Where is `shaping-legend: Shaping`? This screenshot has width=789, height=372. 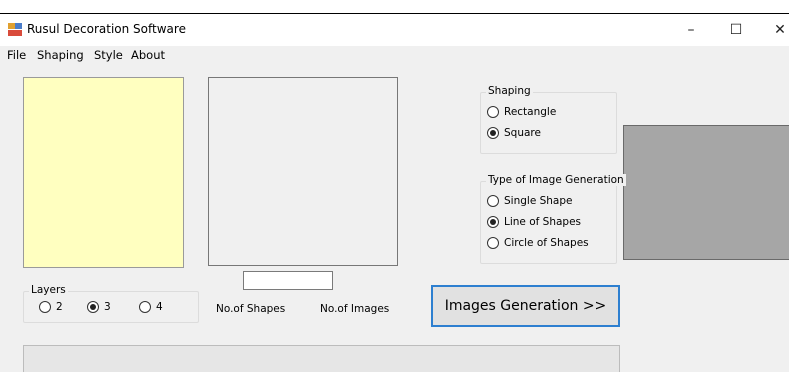
shaping-legend: Shaping is located at coordinates (509, 91).